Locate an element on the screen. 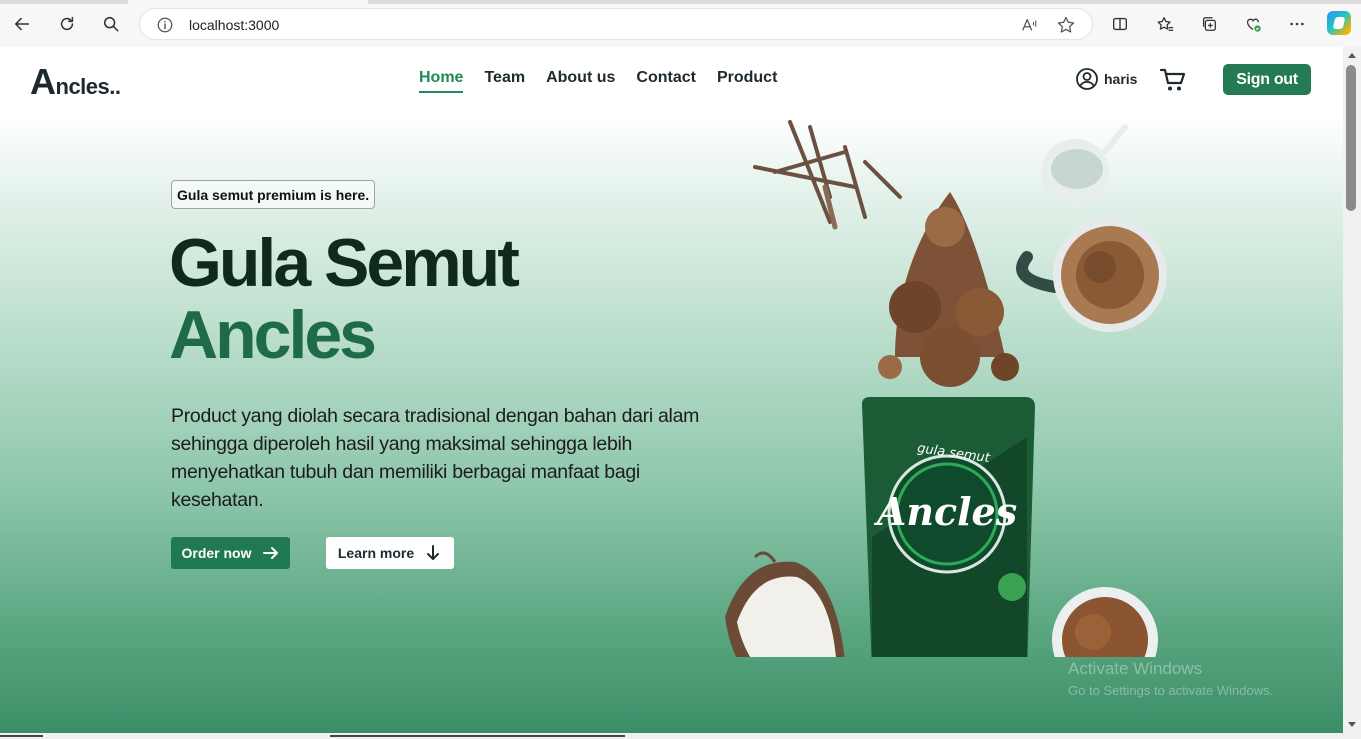  order-now-label: Order now is located at coordinates (216, 553).